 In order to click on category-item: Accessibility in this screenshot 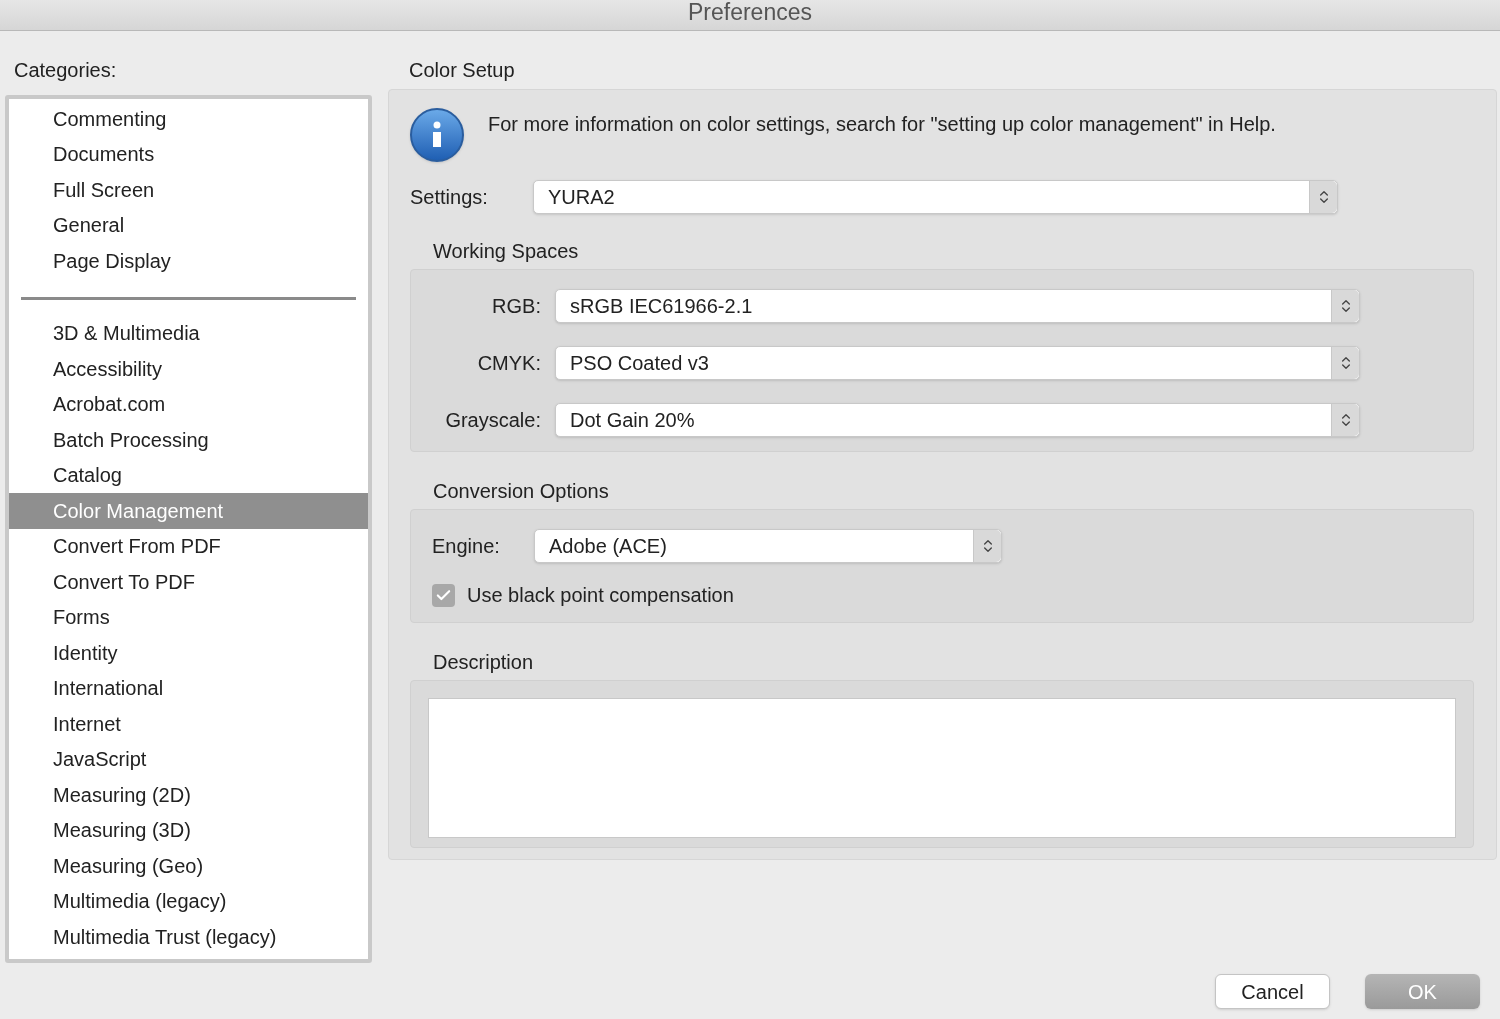, I will do `click(188, 369)`.